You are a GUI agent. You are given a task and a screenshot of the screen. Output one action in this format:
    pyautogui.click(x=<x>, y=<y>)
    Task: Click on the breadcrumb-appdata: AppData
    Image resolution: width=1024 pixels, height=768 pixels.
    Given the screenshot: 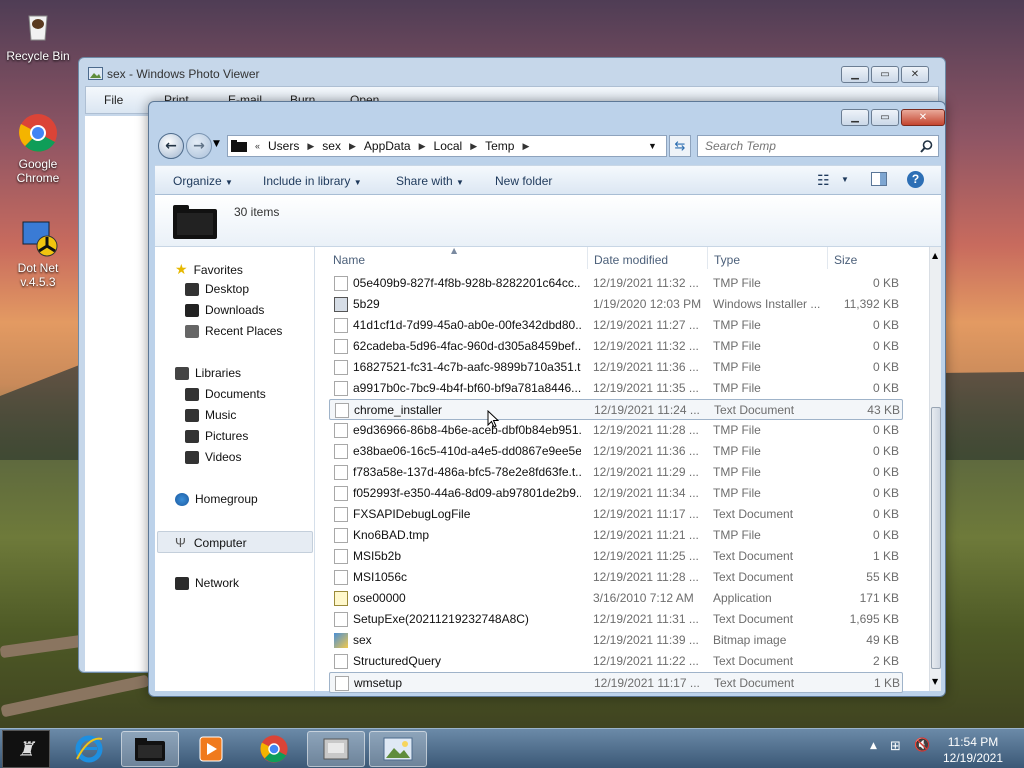 What is the action you would take?
    pyautogui.click(x=387, y=146)
    